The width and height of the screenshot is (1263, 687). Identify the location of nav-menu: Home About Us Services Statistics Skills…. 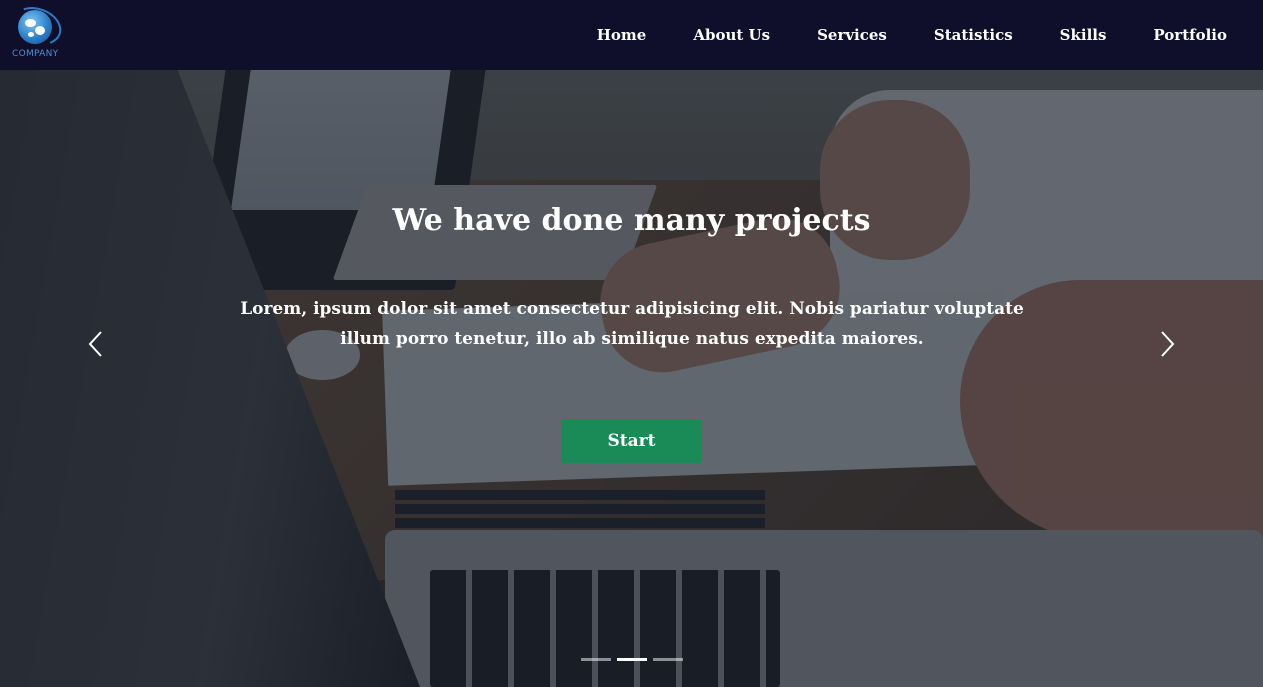
(888, 35).